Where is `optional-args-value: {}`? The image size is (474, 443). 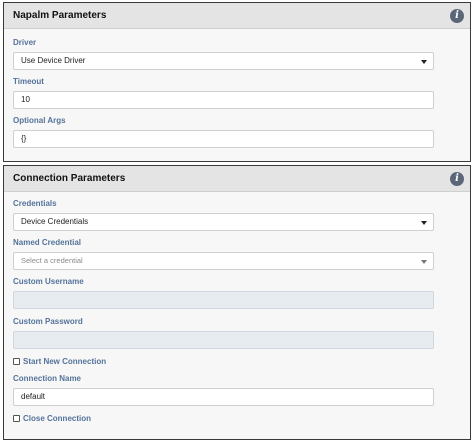 optional-args-value: {} is located at coordinates (24, 138).